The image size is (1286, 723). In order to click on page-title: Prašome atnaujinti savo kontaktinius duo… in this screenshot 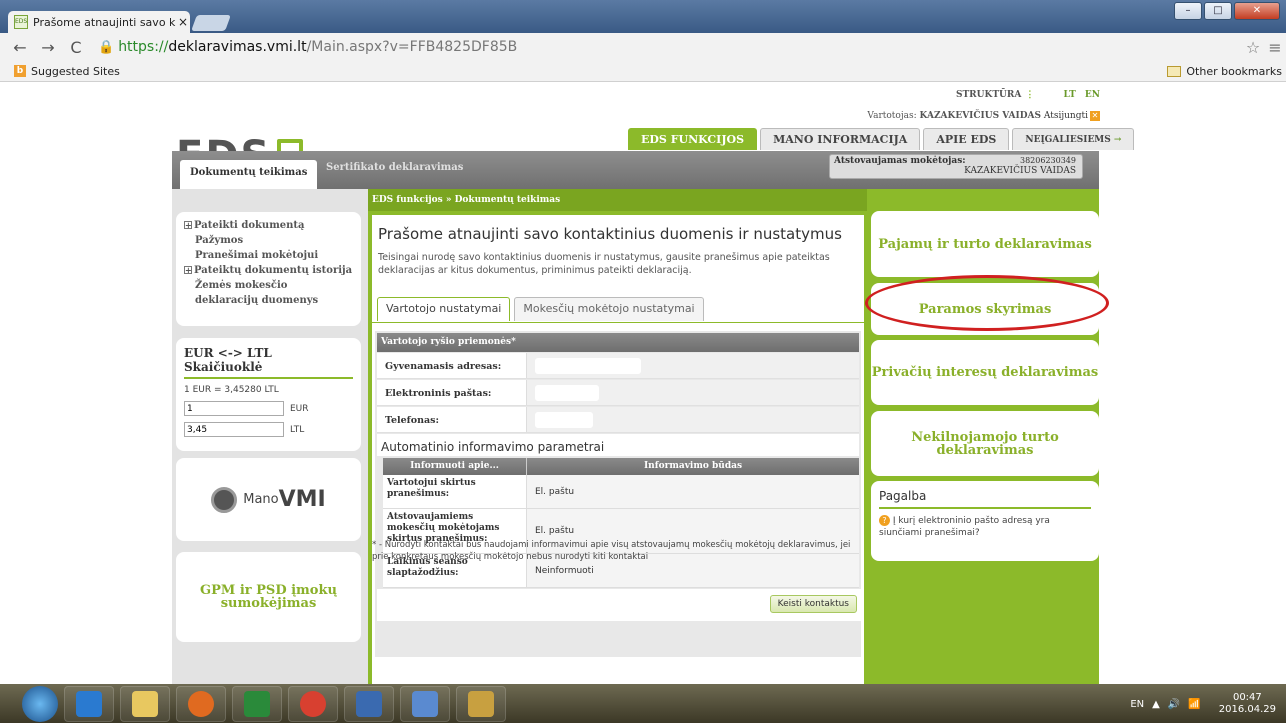, I will do `click(610, 234)`.